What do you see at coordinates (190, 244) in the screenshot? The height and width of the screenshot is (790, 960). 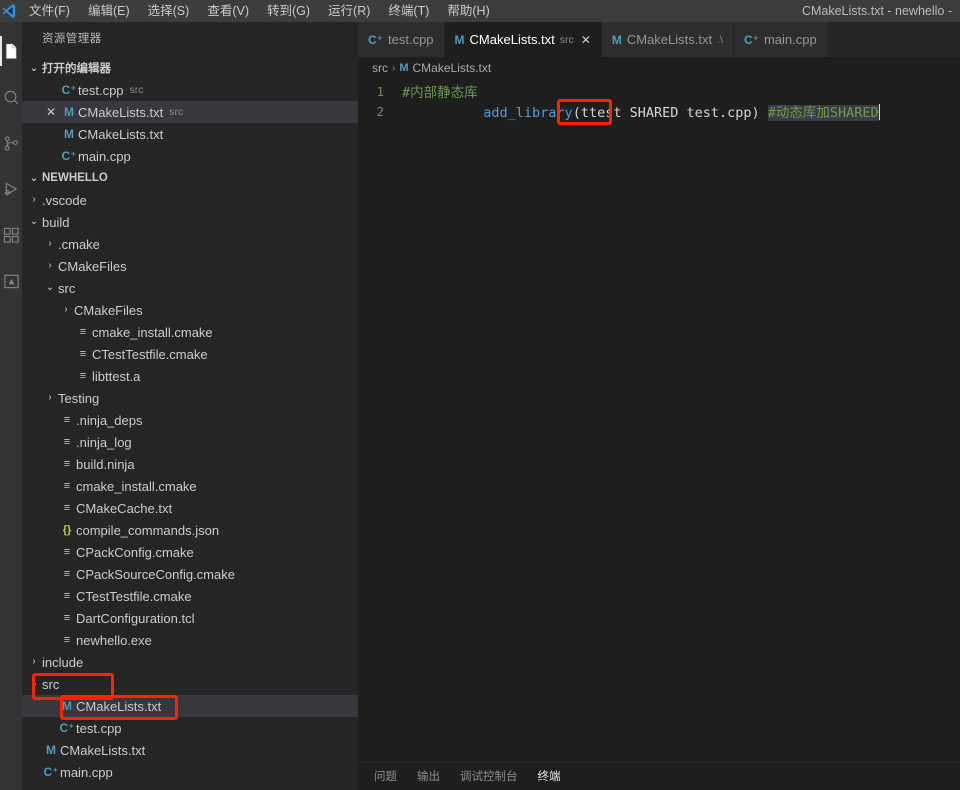 I see `tree-folder-row: › .cmake` at bounding box center [190, 244].